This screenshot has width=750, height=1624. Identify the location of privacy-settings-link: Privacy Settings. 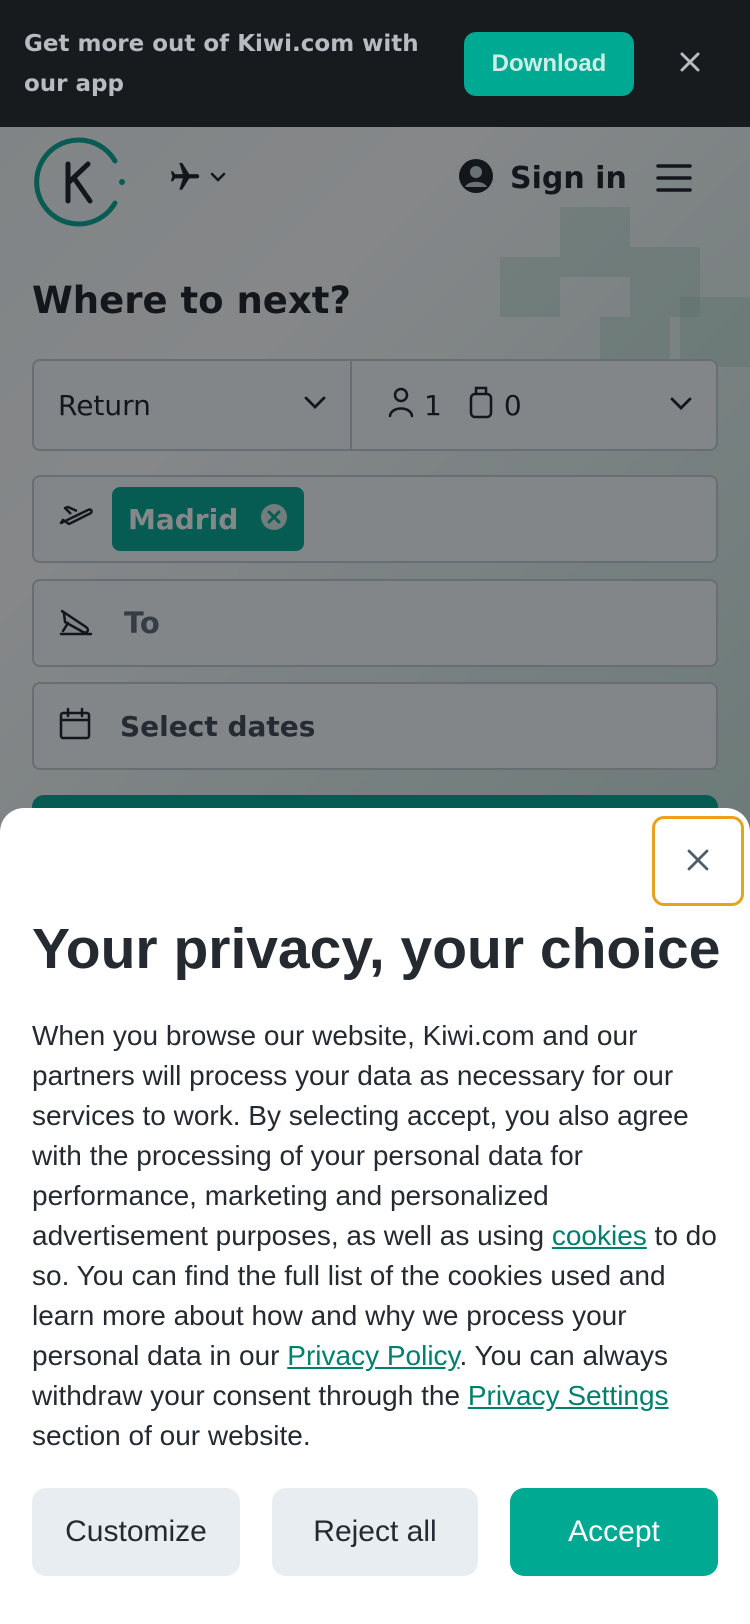
(568, 1395).